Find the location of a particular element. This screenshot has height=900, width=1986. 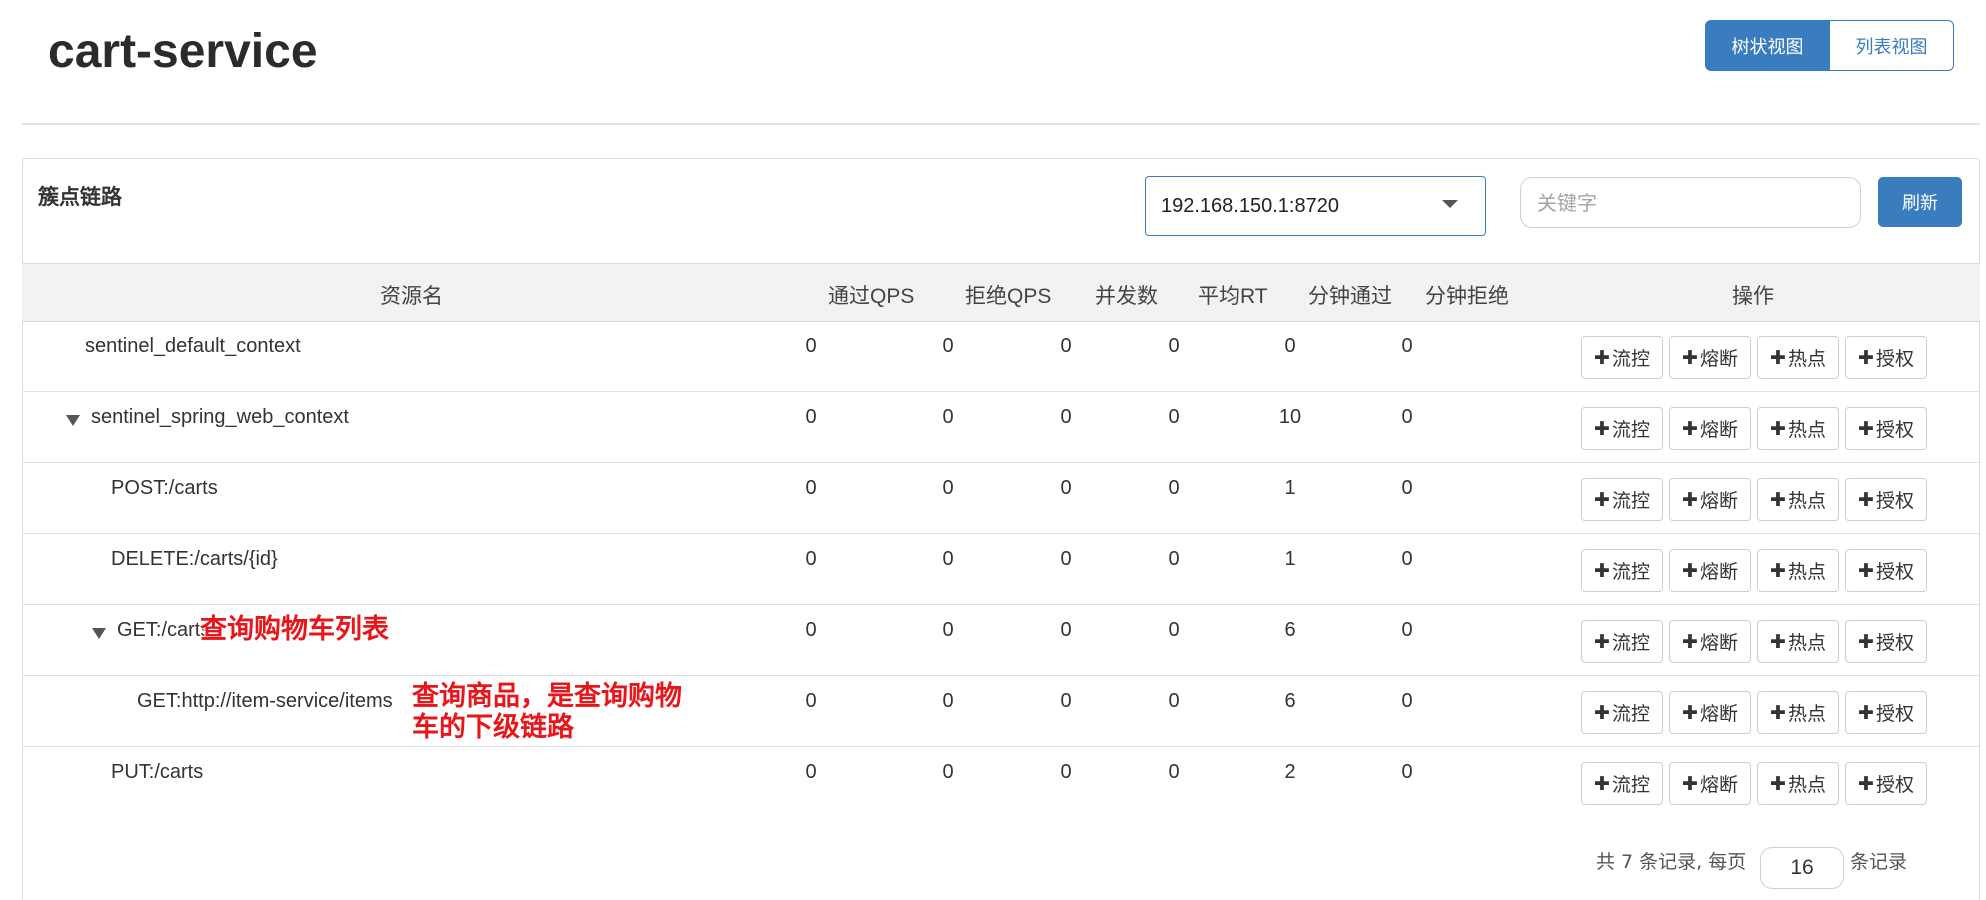

machine-select-value: 192.168.150.1:8720 is located at coordinates (1250, 205).